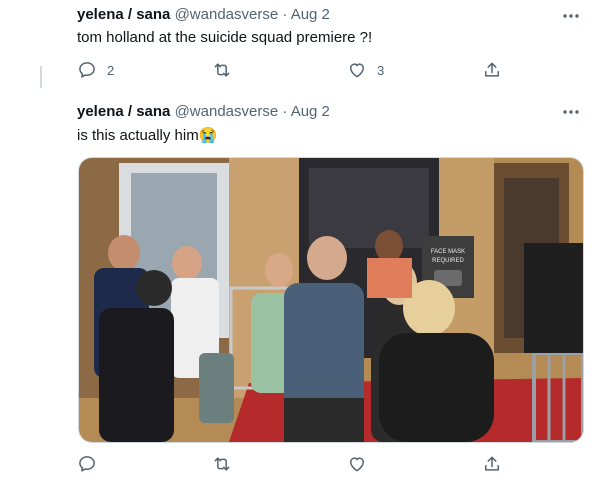 The height and width of the screenshot is (480, 598). What do you see at coordinates (208, 135) in the screenshot?
I see `crying-emoji: 😭` at bounding box center [208, 135].